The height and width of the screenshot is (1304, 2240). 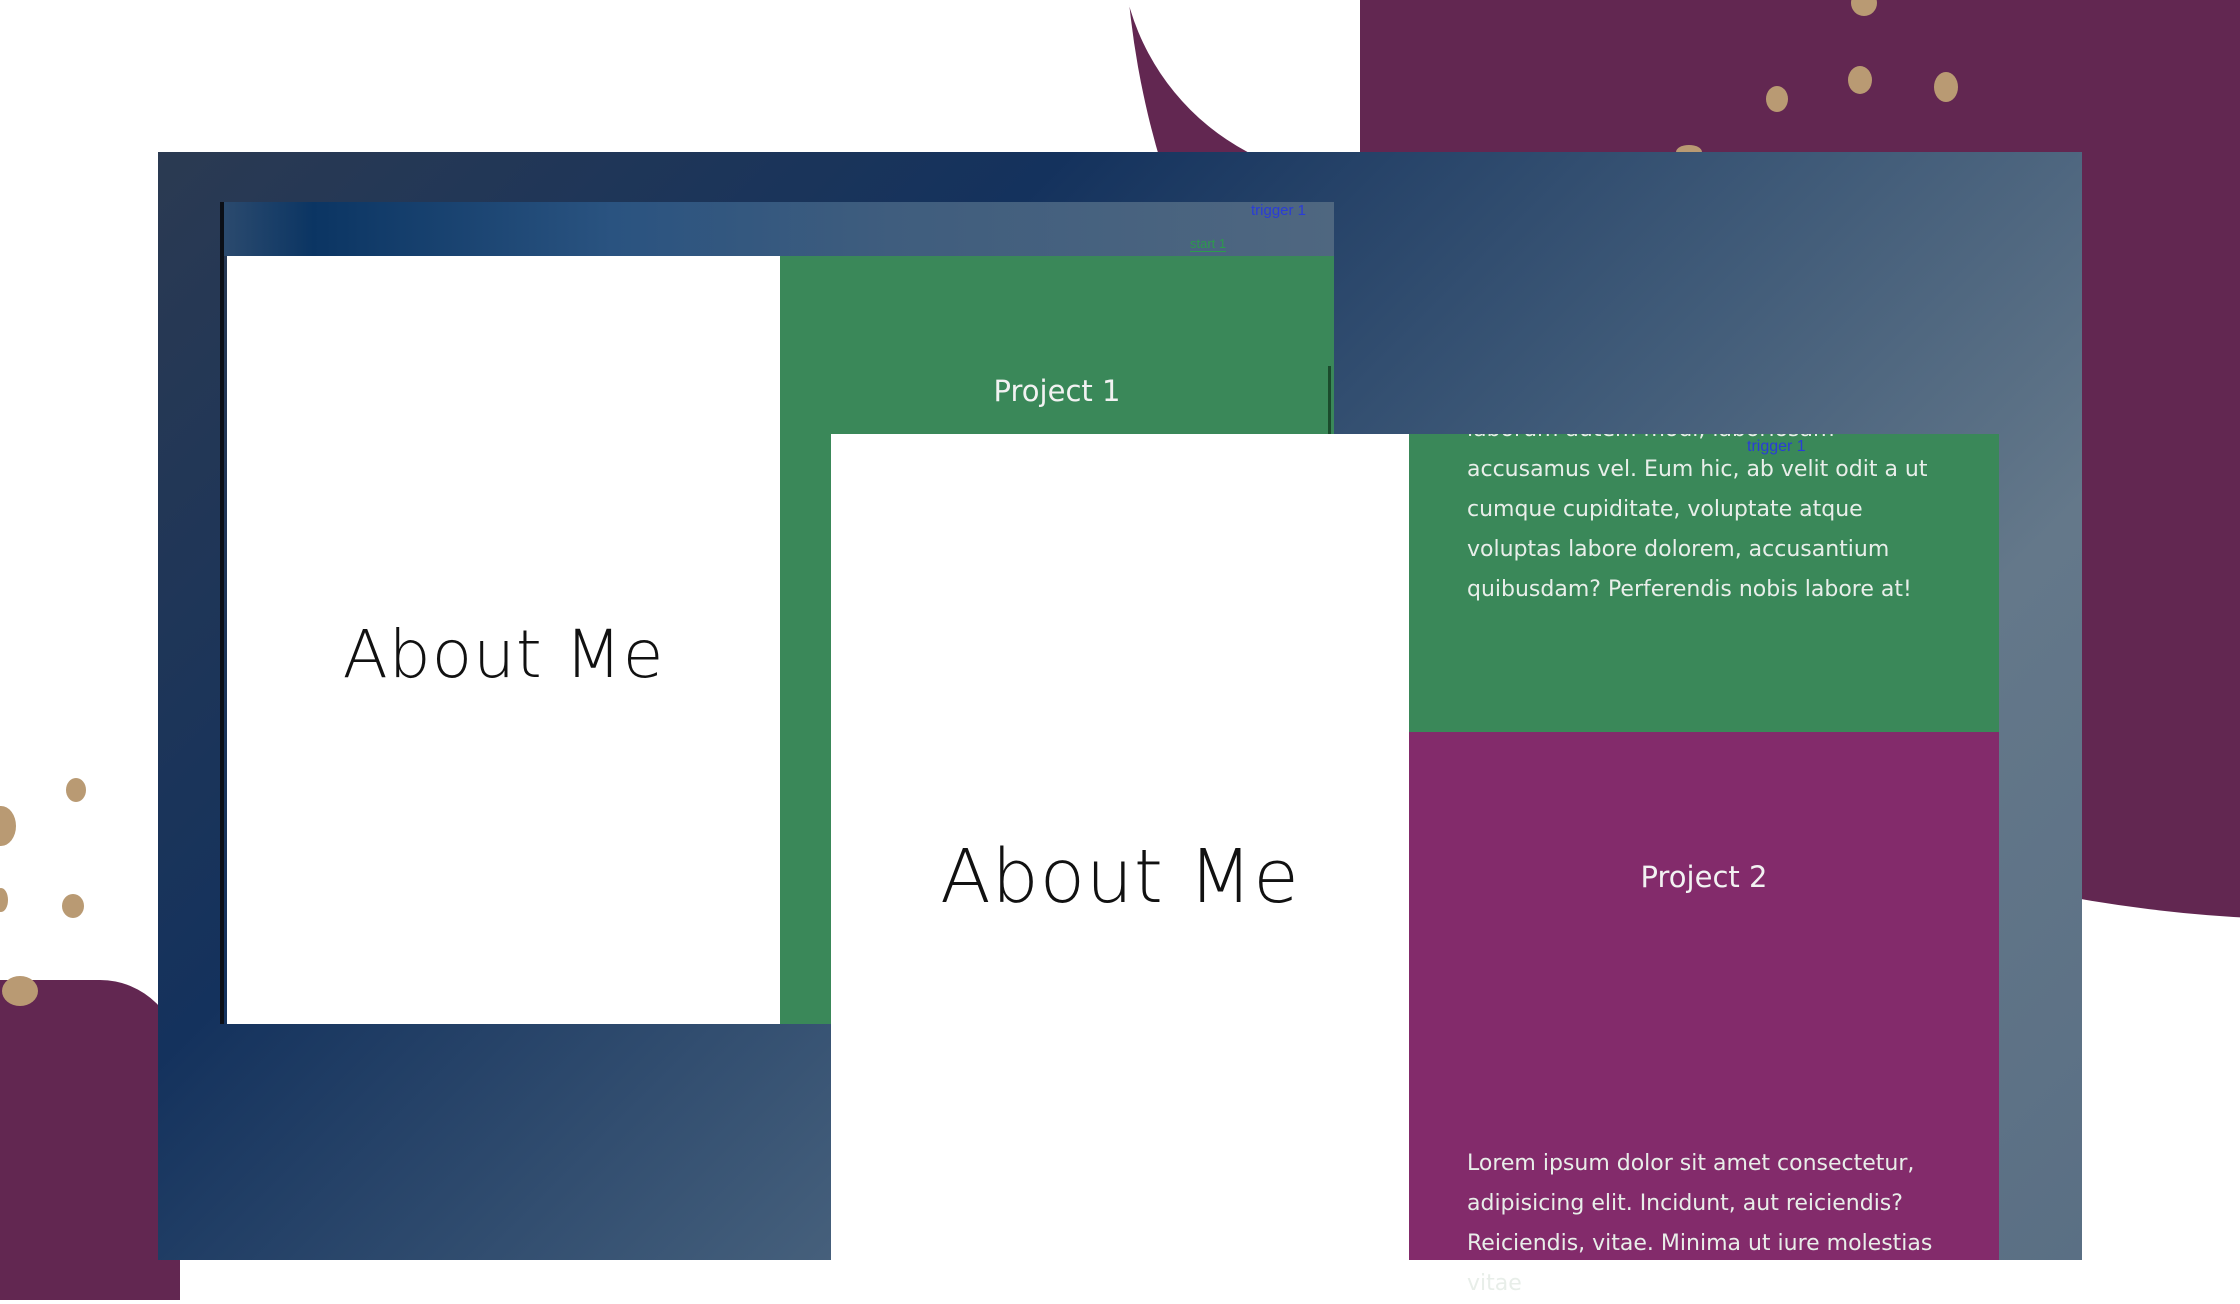 What do you see at coordinates (779, 229) in the screenshot?
I see `window-titlebar: trigger 1 start 1` at bounding box center [779, 229].